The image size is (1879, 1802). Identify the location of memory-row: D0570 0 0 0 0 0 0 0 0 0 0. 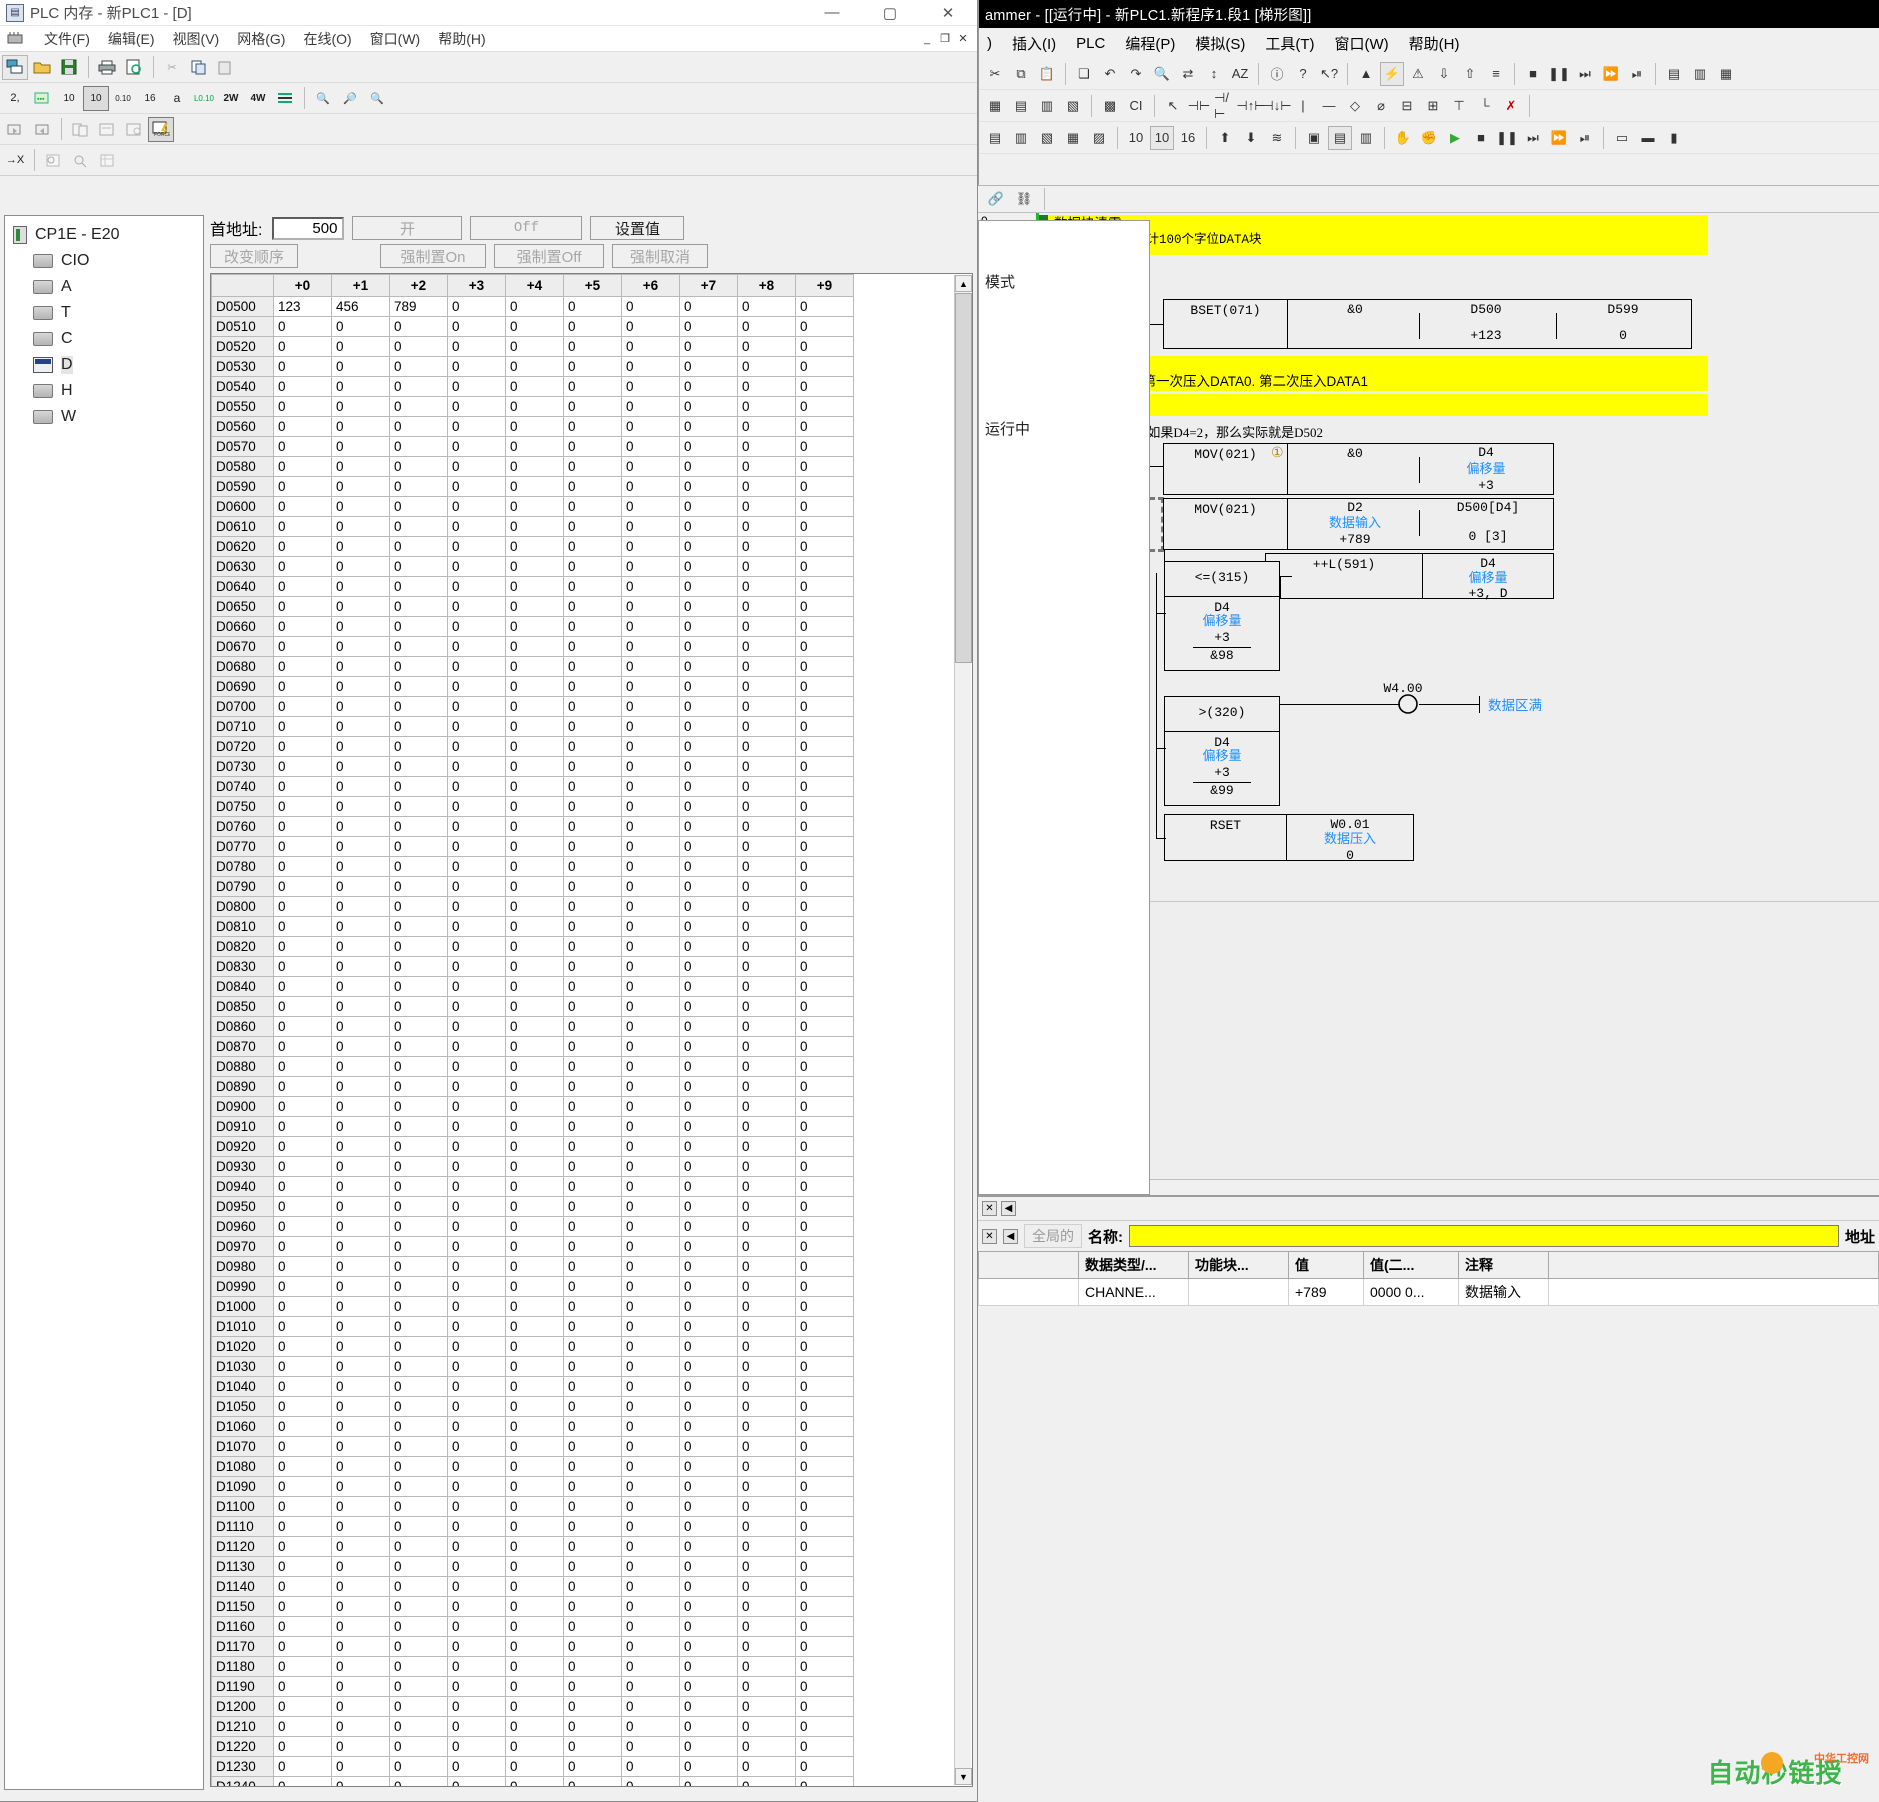
(532, 446).